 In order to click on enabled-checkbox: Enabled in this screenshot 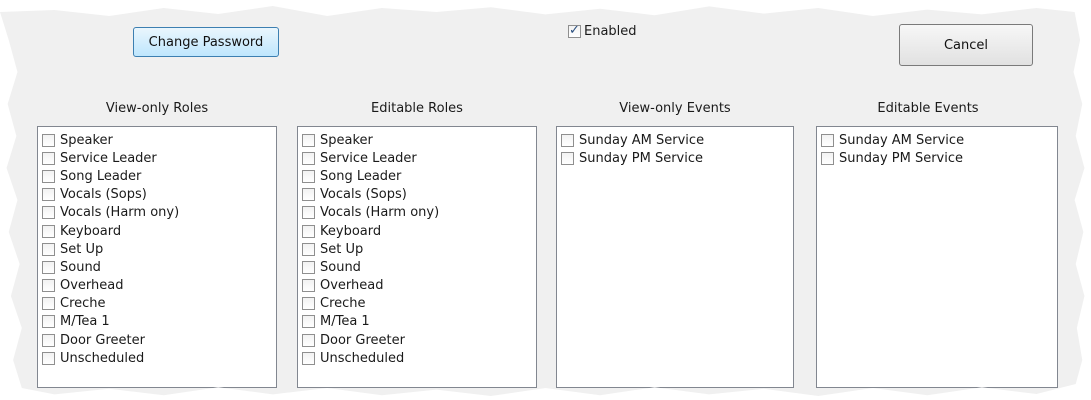, I will do `click(602, 31)`.